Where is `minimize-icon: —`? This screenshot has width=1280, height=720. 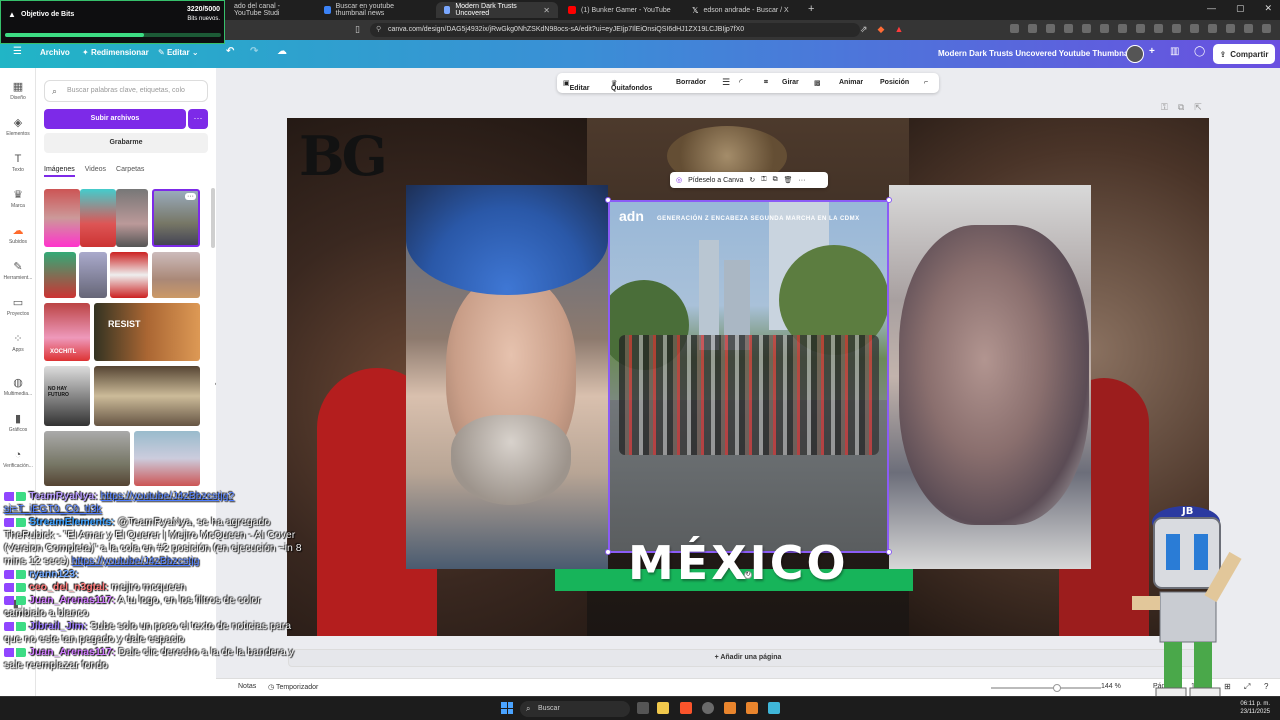
minimize-icon: — is located at coordinates (1211, 8).